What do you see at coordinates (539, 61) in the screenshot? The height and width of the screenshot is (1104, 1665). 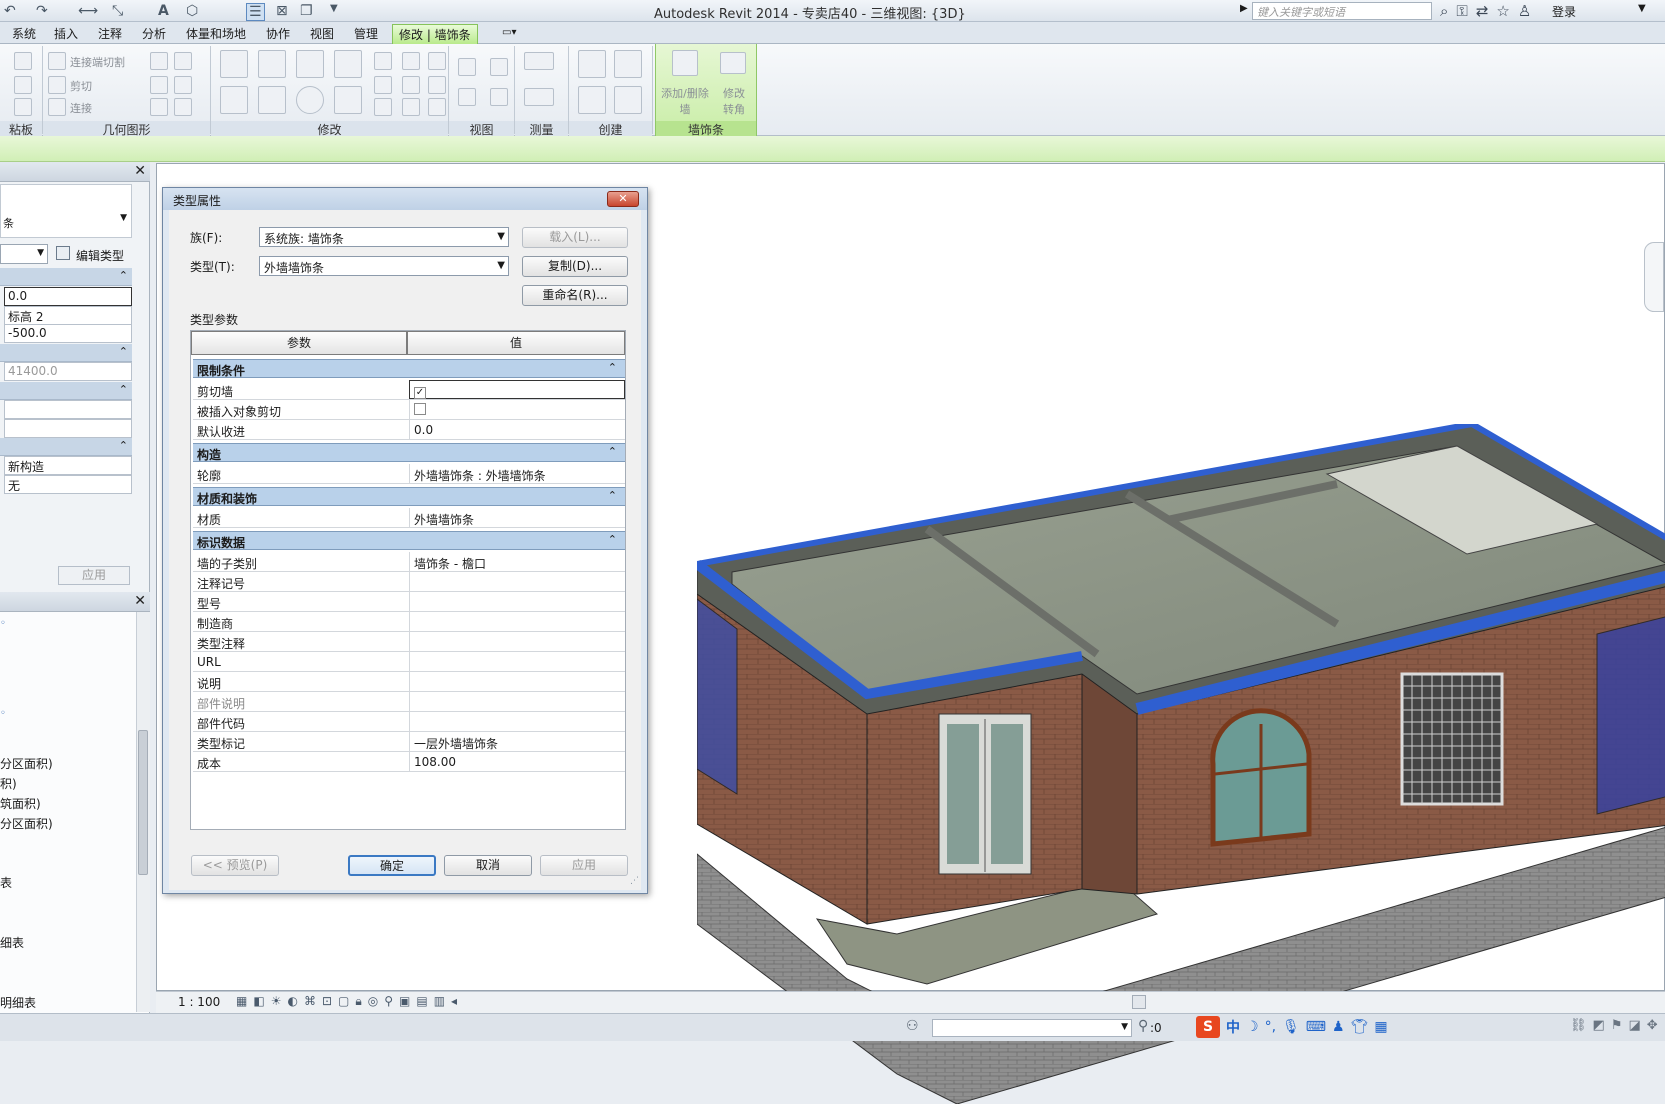 I see `aligned-dimension-icon` at bounding box center [539, 61].